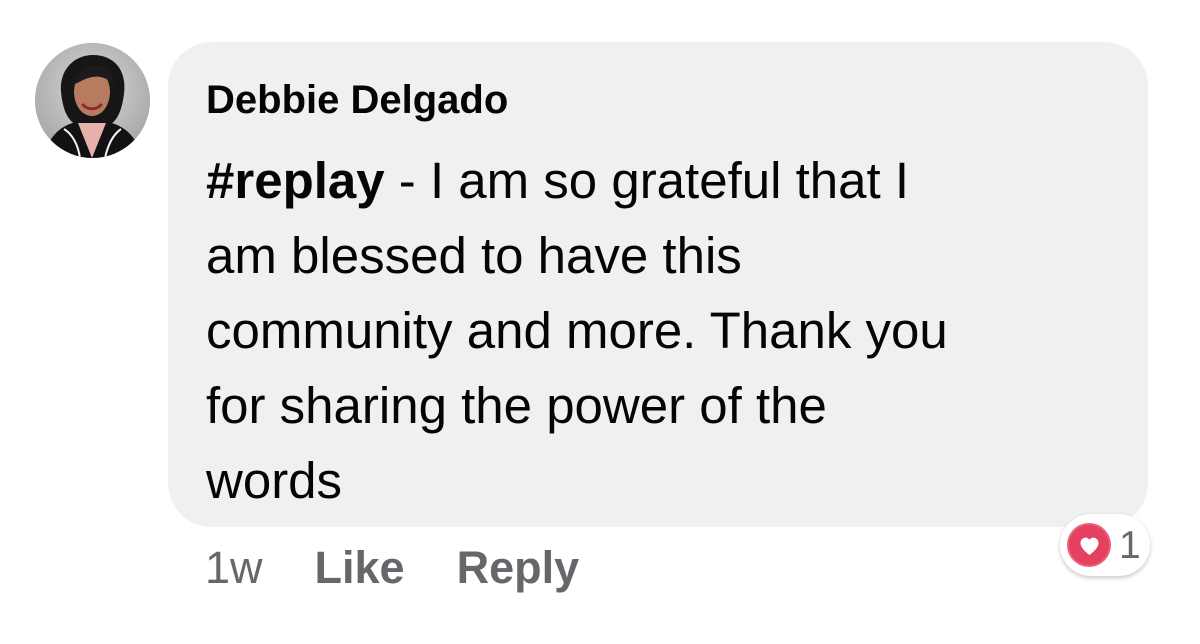 The width and height of the screenshot is (1200, 644). Describe the element at coordinates (92, 100) in the screenshot. I see `avatar` at that location.